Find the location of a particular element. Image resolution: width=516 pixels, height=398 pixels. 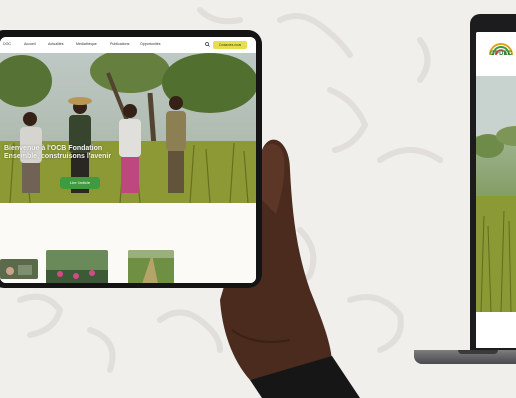

nav-item-home: DOC is located at coordinates (7, 44).